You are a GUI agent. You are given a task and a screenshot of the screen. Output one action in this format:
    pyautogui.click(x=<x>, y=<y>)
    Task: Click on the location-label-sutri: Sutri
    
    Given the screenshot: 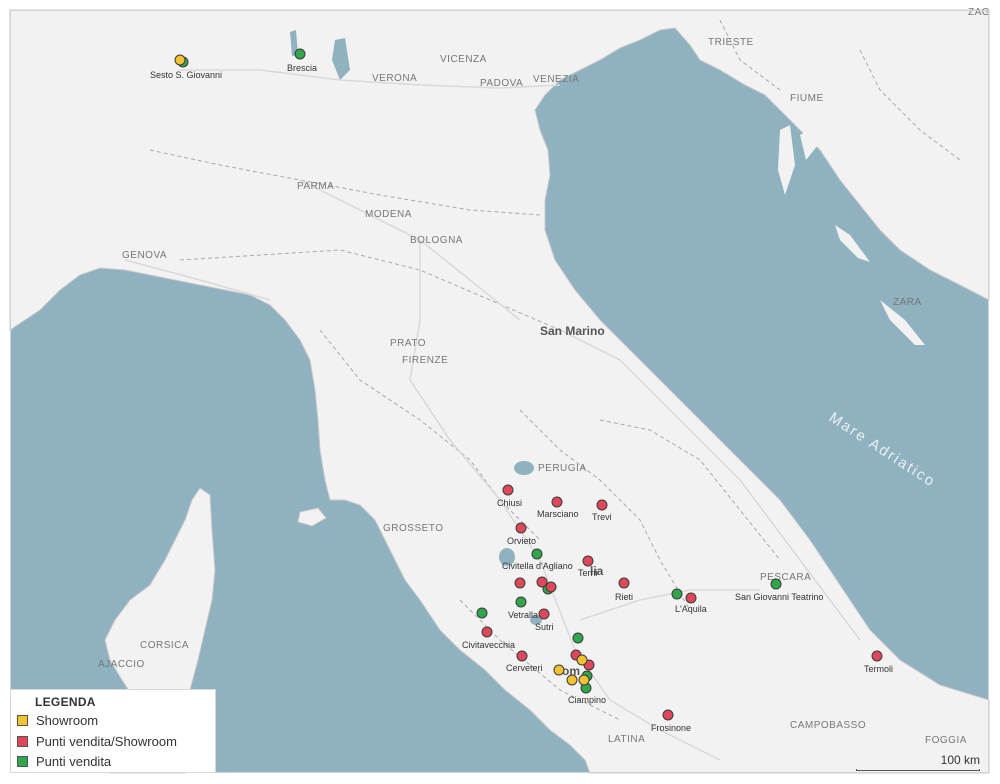 What is the action you would take?
    pyautogui.click(x=544, y=627)
    